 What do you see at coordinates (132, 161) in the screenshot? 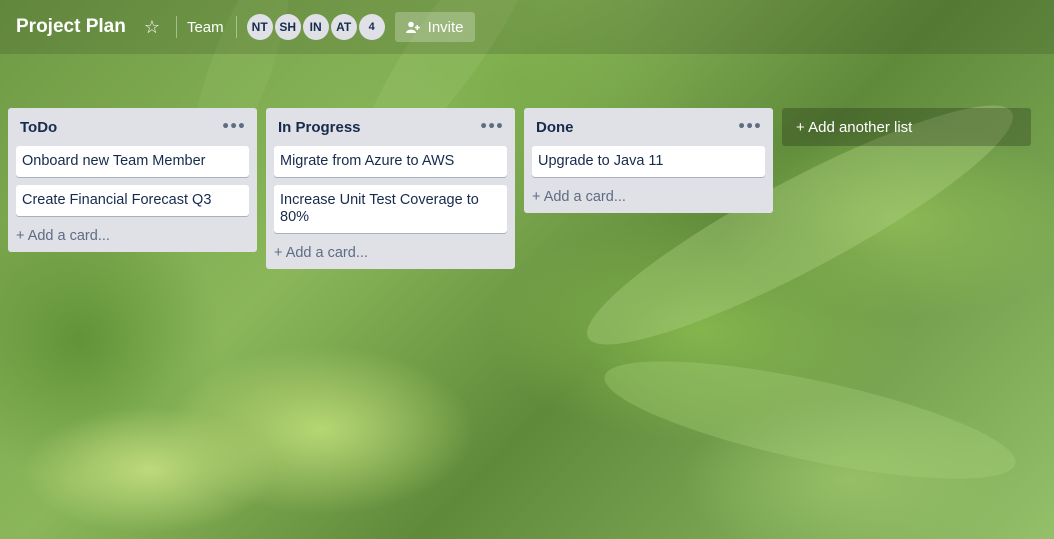
I see `card: Onboard new Team Member` at bounding box center [132, 161].